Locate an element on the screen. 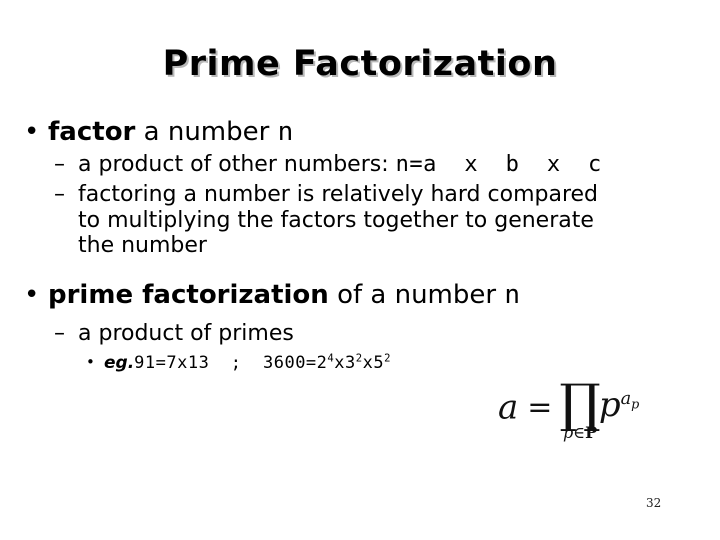 This screenshot has width=720, height=540. index-set: P is located at coordinates (591, 432).